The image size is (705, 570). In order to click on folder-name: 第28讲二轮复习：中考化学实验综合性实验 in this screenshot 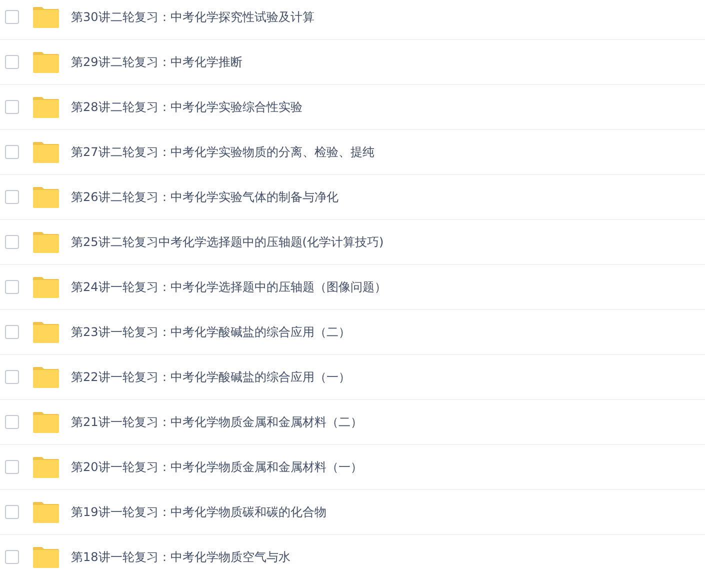, I will do `click(186, 107)`.